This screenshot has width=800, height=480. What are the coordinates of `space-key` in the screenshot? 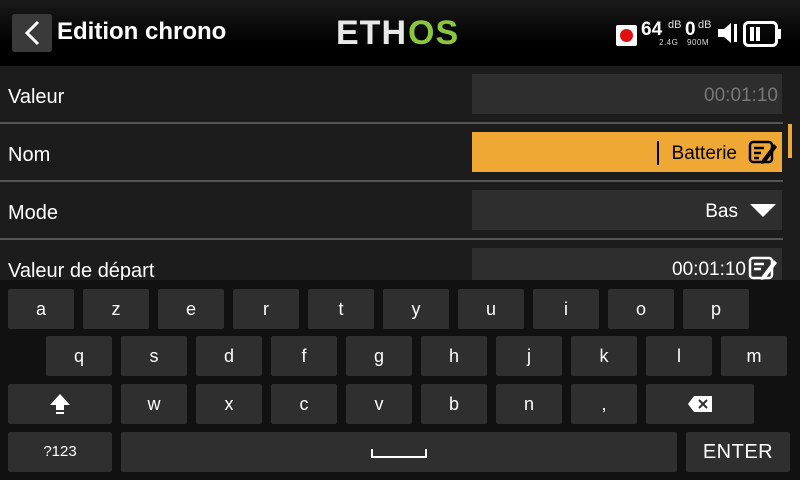 It's located at (399, 452).